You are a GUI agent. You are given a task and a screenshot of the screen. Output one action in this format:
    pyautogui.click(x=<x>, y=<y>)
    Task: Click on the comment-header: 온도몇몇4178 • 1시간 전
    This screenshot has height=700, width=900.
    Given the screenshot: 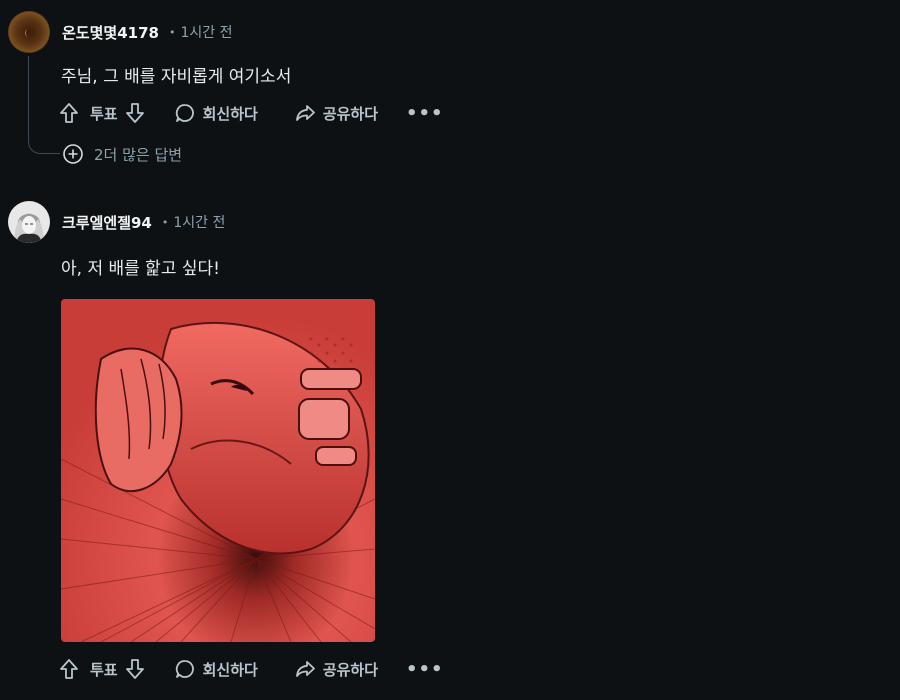 What is the action you would take?
    pyautogui.click(x=120, y=32)
    